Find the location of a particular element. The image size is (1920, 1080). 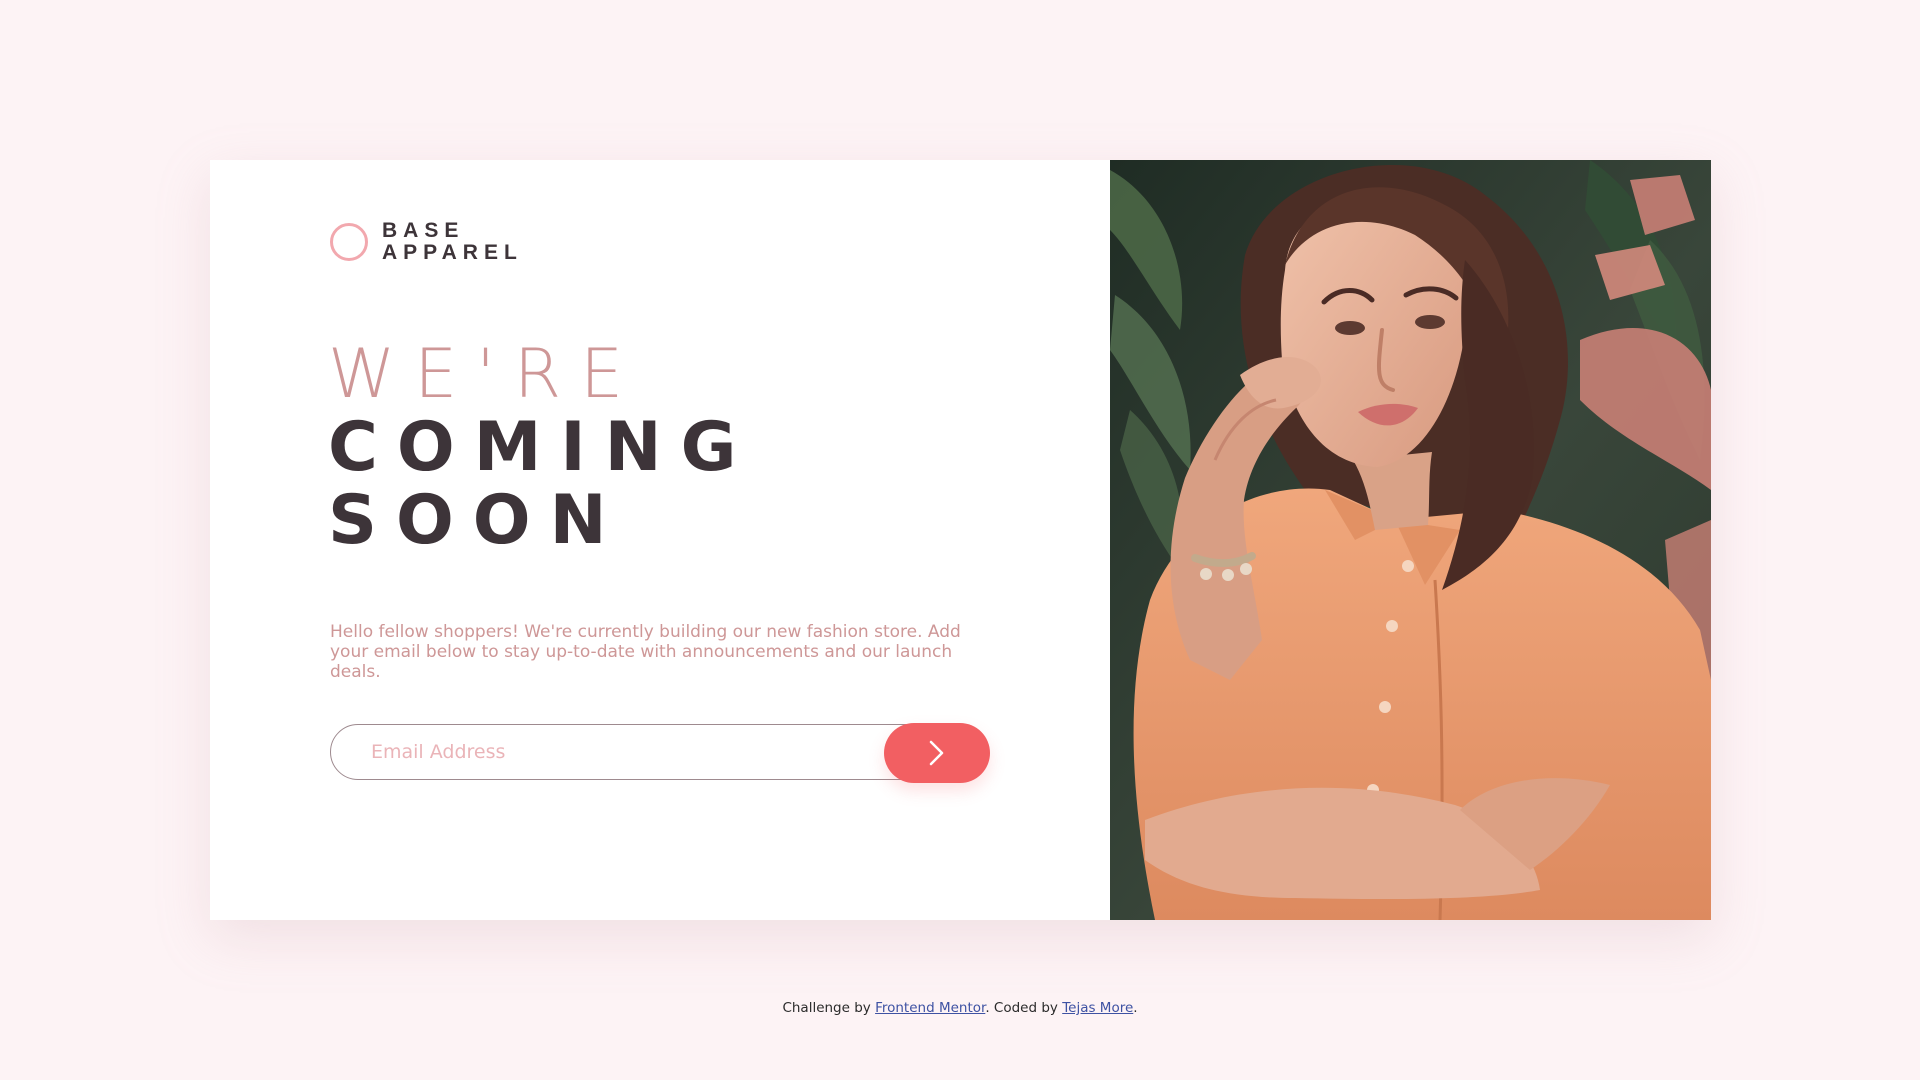

chevron-right-icon is located at coordinates (936, 753).